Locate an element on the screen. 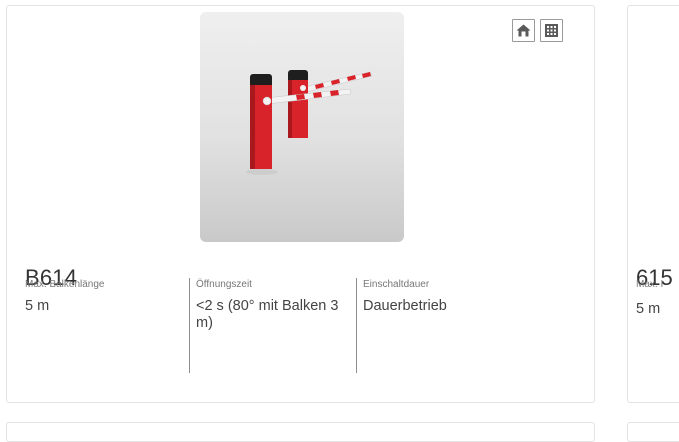 Image resolution: width=679 pixels, height=442 pixels. barrier-gate-illustration is located at coordinates (309, 122).